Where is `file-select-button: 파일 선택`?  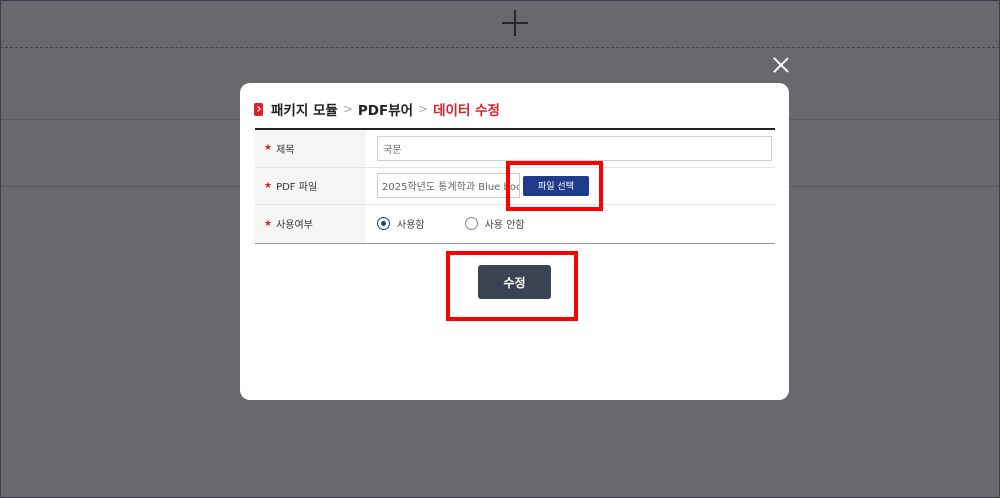 file-select-button: 파일 선택 is located at coordinates (556, 185).